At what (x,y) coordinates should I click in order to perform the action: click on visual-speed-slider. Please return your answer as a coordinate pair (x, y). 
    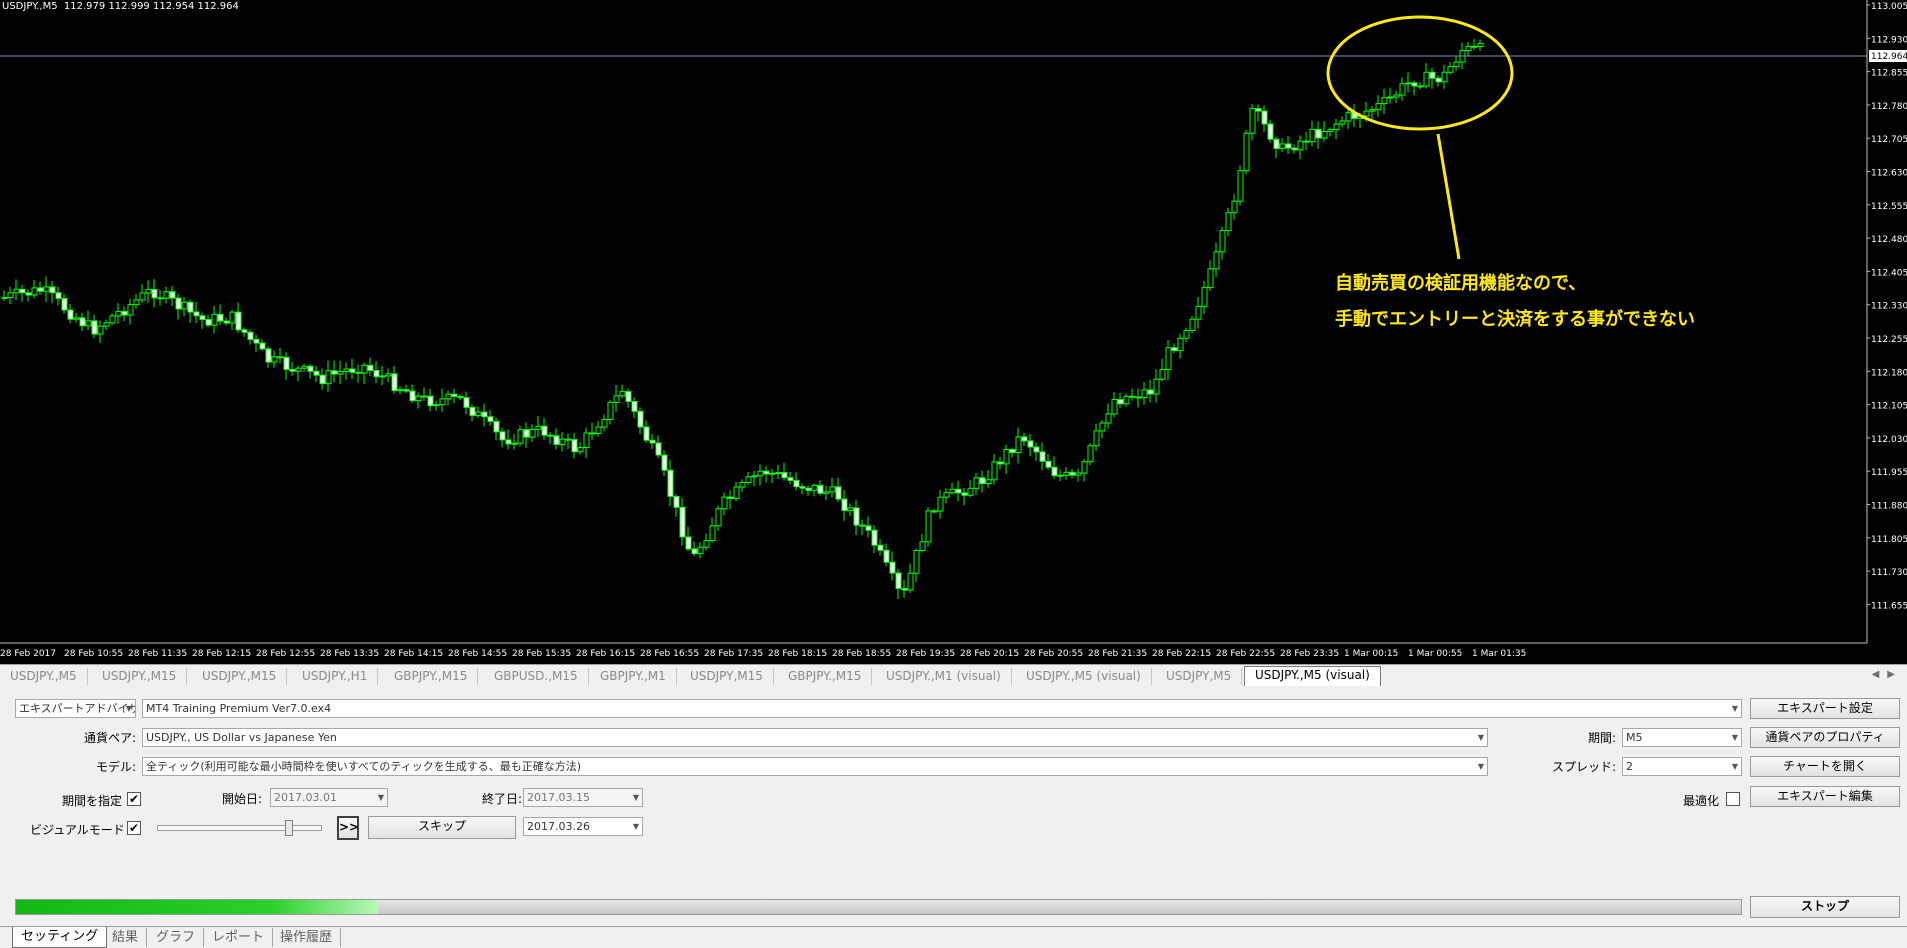
    Looking at the image, I should click on (239, 828).